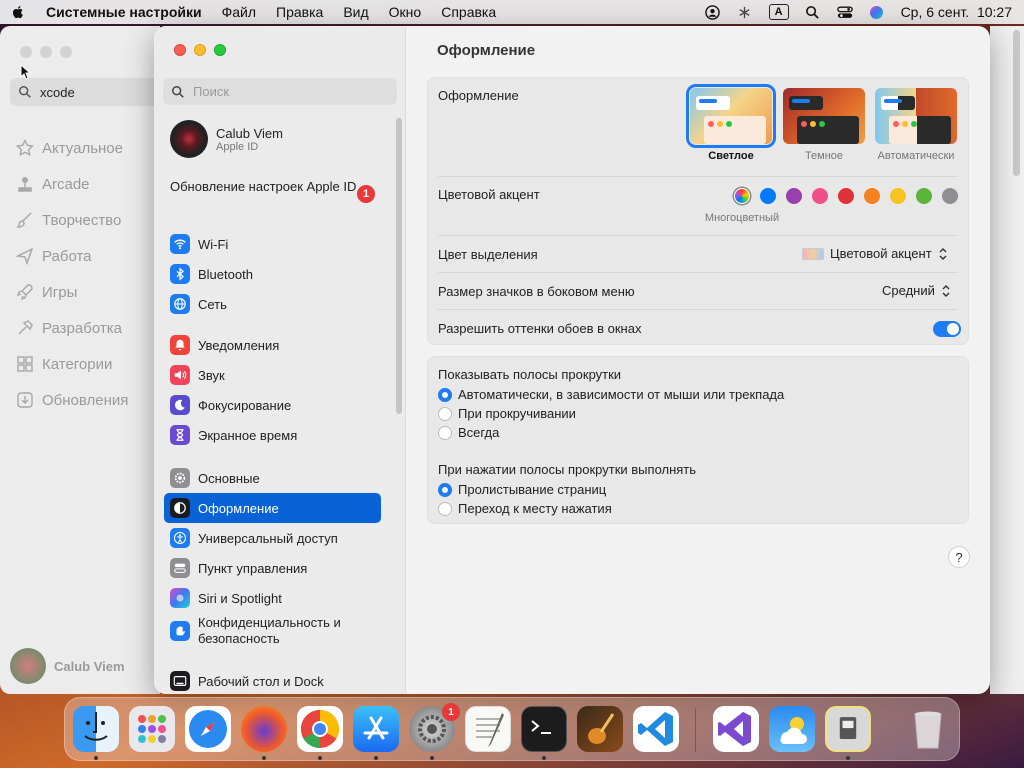 The image size is (1024, 768). I want to click on sidebar-search, so click(280, 91).